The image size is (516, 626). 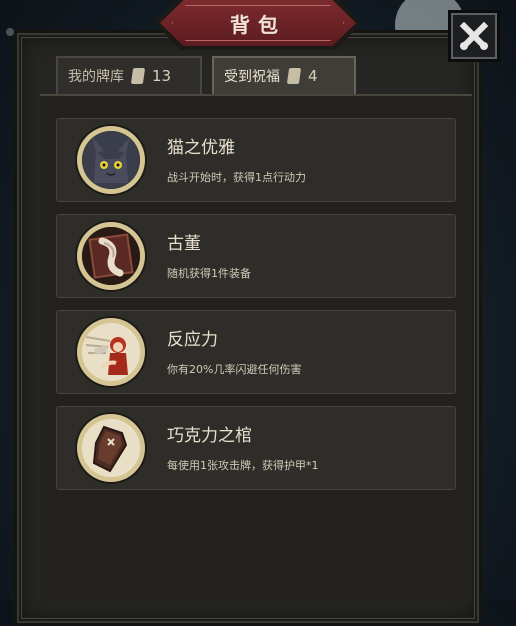 I want to click on list-item: 反应力 你有20%几率闪避任何伤害, so click(x=256, y=352).